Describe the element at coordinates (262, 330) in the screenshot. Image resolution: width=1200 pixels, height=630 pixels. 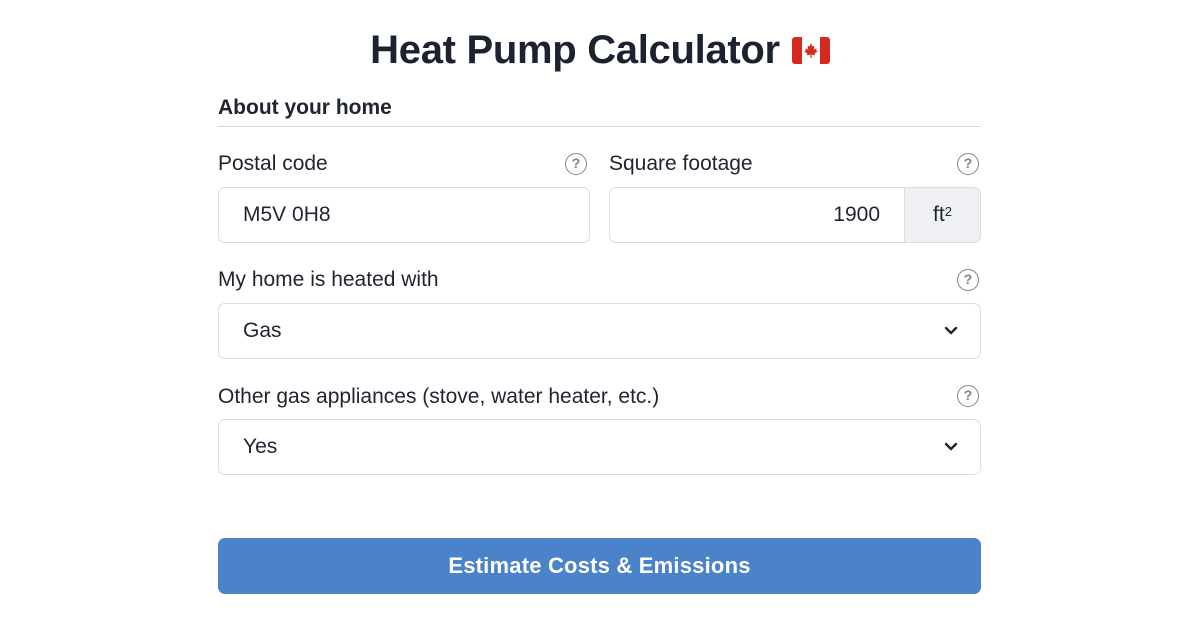
I see `heating-value: Gas` at that location.